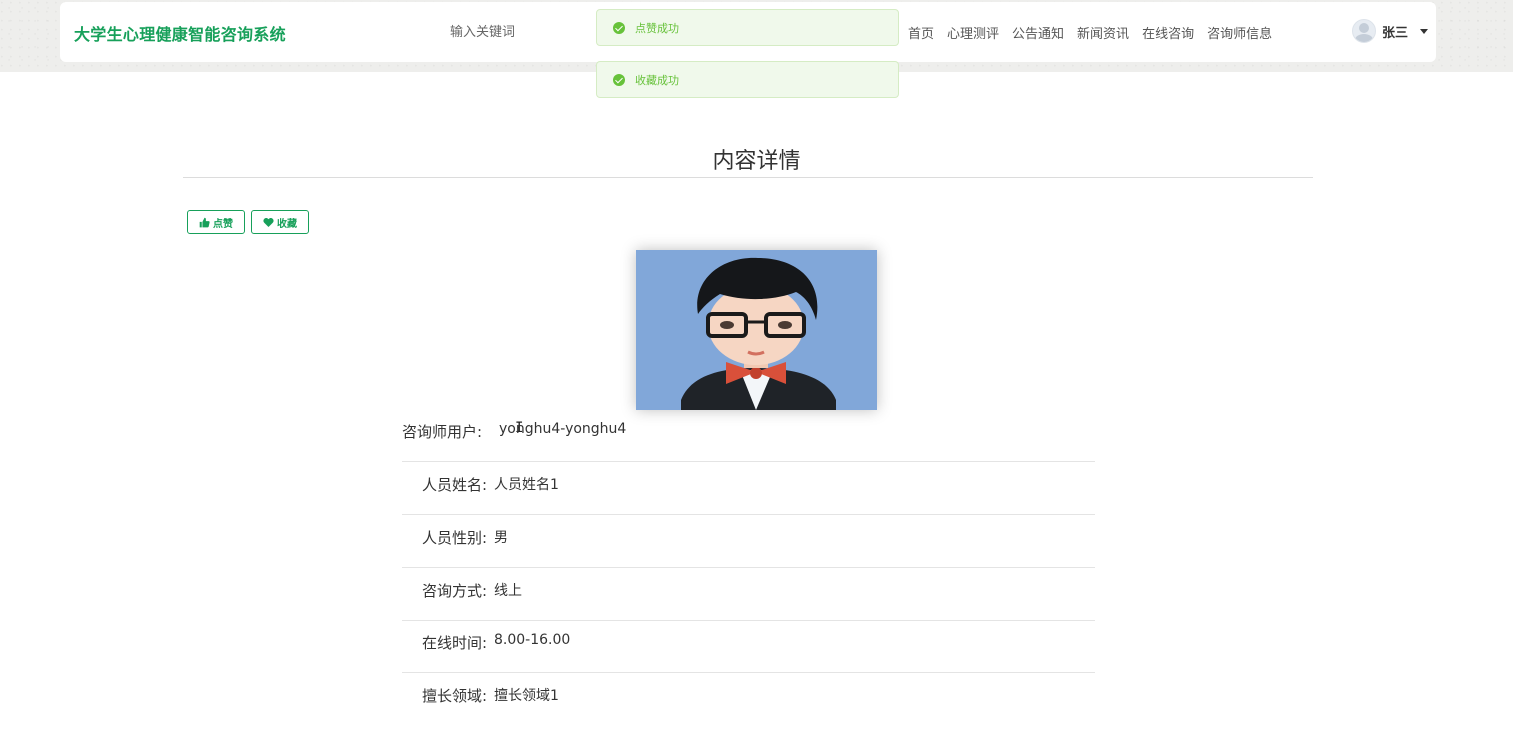 The image size is (1513, 737). Describe the element at coordinates (748, 500) in the screenshot. I see `detail-row-name: 人员姓名: 人员姓名1` at that location.